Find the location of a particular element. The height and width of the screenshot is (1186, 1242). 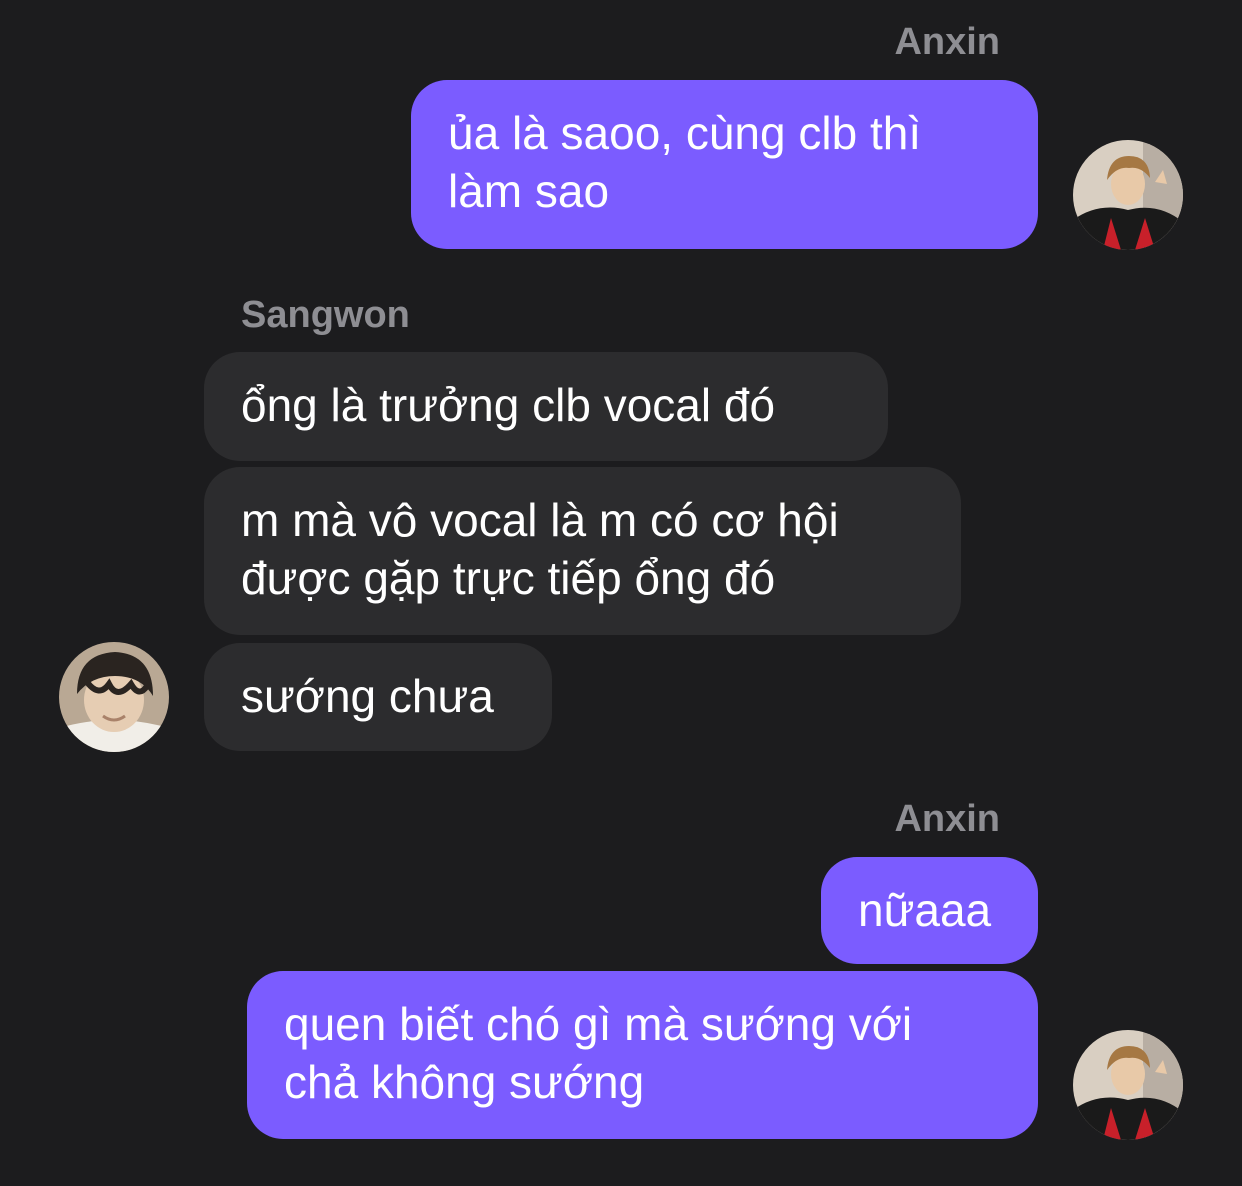

avatar-sangwon is located at coordinates (114, 697).